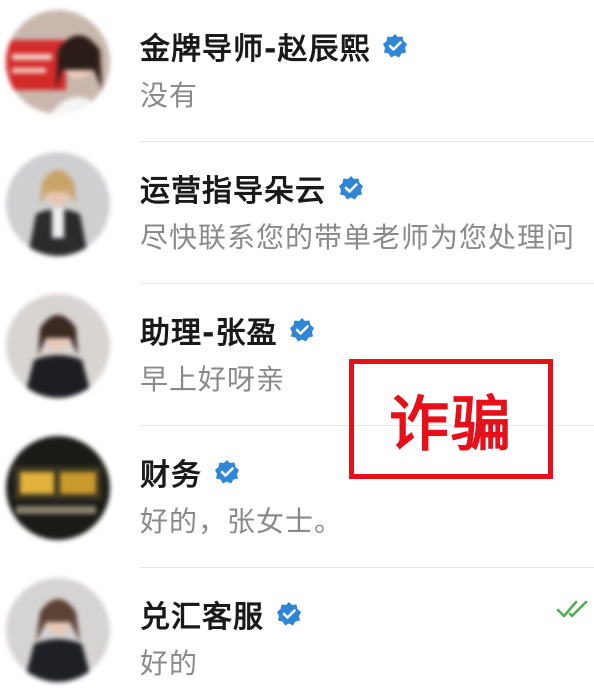 This screenshot has width=594, height=700. I want to click on message-preview: 没有, so click(169, 95).